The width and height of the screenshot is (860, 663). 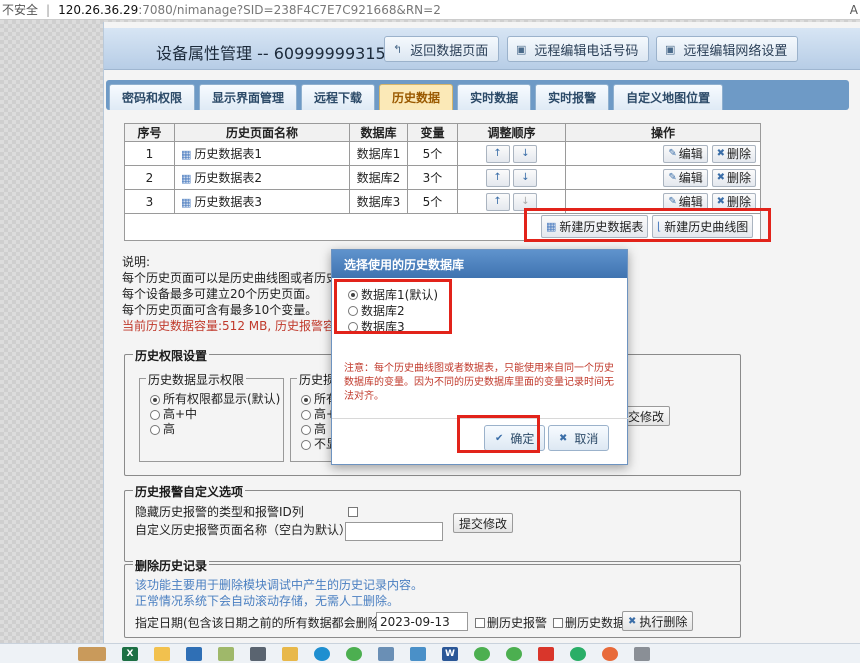 What do you see at coordinates (579, 438) in the screenshot?
I see `cancel-button: ✖ 取消` at bounding box center [579, 438].